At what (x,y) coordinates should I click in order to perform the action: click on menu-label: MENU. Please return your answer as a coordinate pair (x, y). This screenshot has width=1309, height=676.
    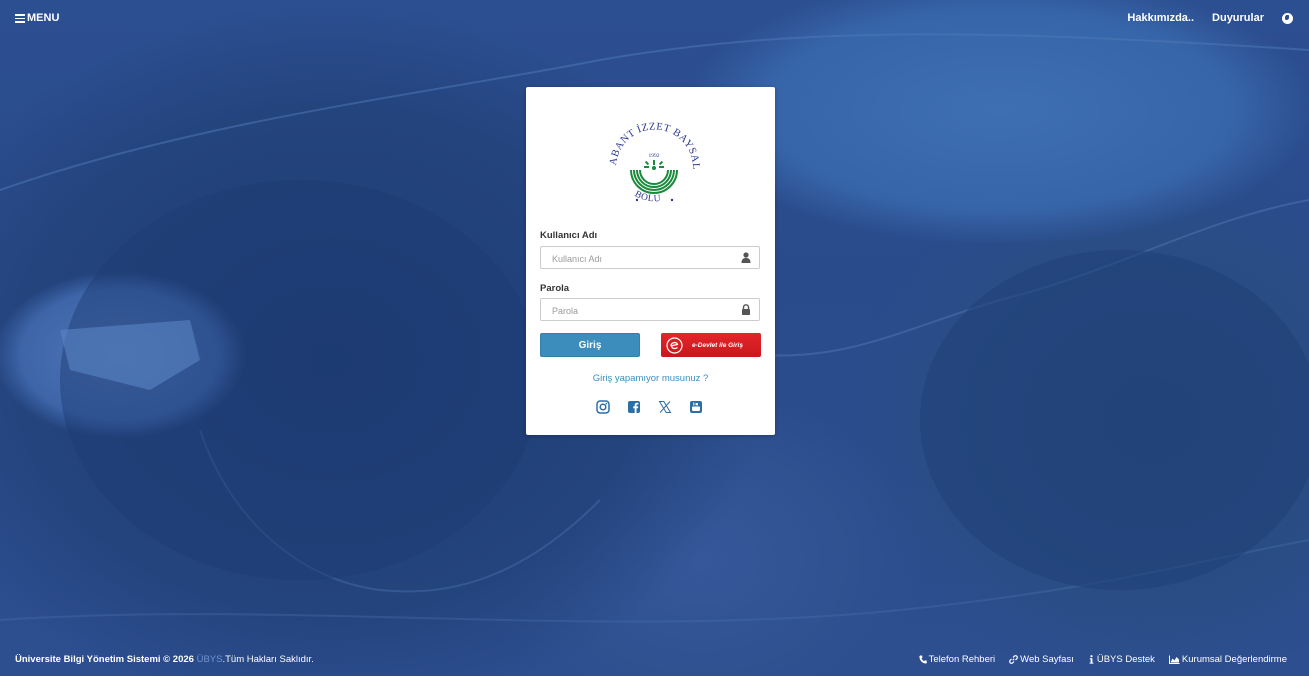
    Looking at the image, I should click on (43, 18).